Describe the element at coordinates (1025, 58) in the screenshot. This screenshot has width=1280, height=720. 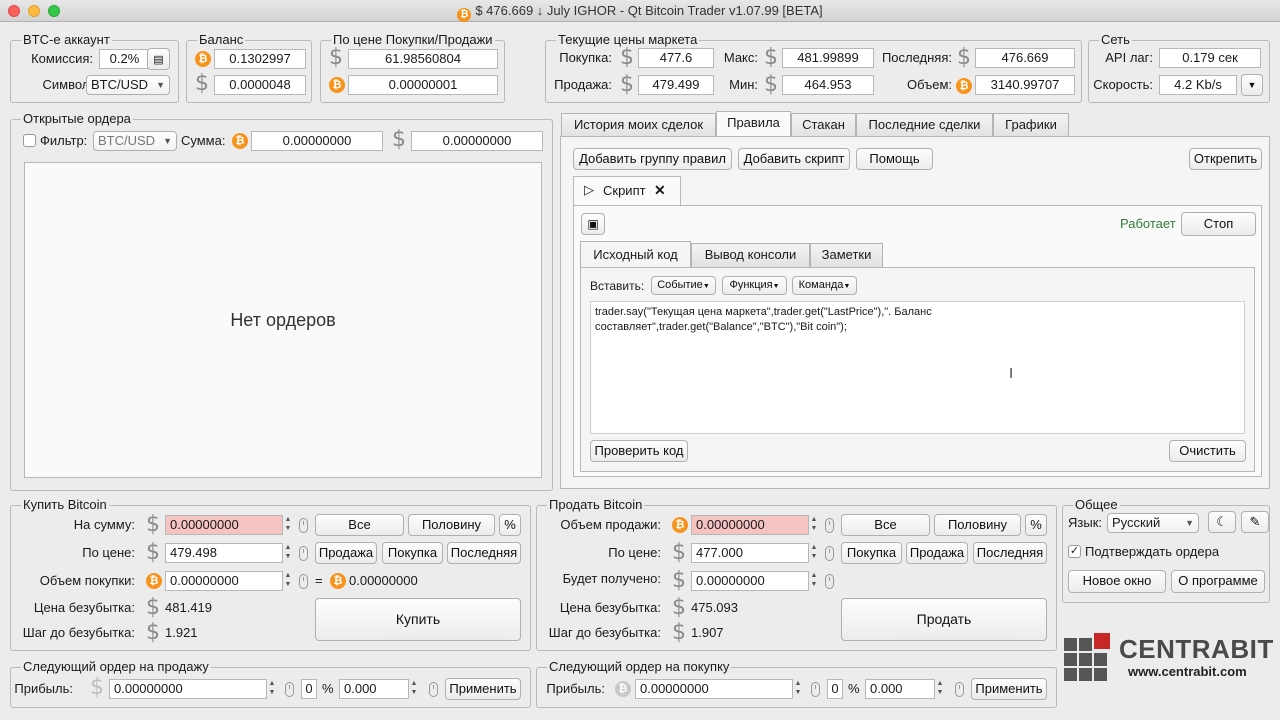
I see `market-last-field: 476.669` at that location.